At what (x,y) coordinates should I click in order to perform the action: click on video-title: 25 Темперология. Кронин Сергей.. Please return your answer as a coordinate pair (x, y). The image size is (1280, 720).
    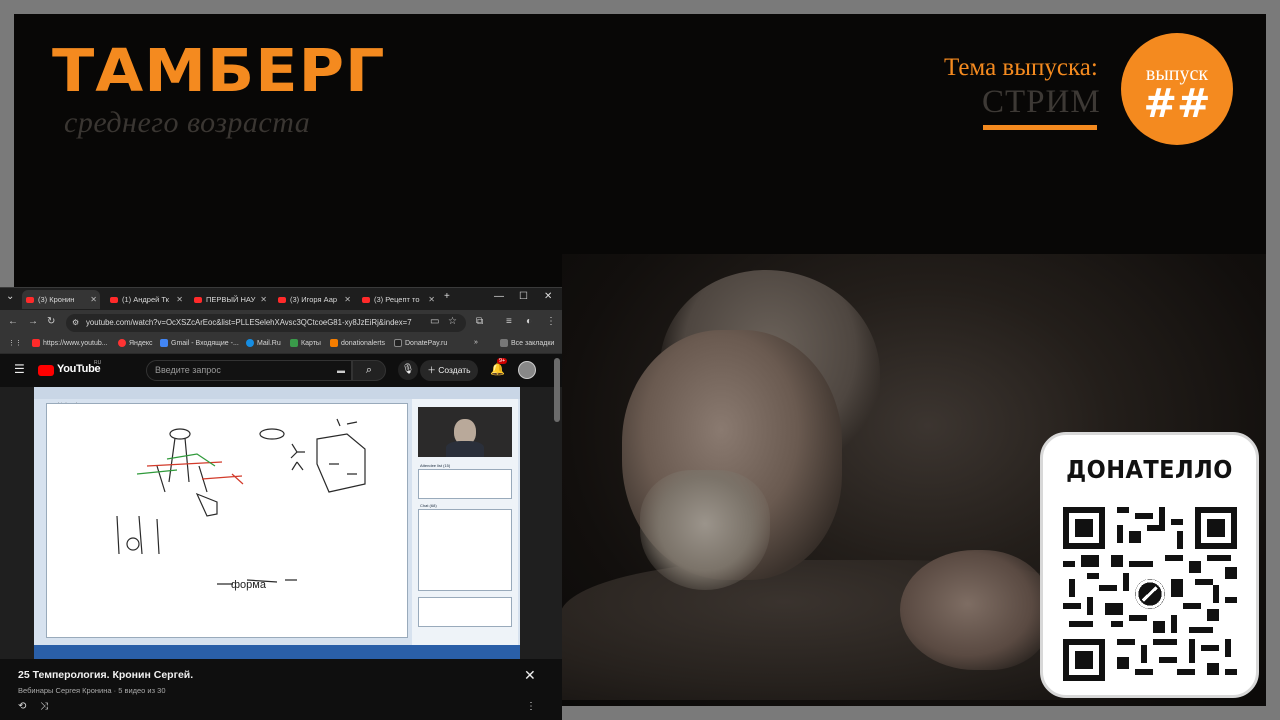
    Looking at the image, I should click on (106, 675).